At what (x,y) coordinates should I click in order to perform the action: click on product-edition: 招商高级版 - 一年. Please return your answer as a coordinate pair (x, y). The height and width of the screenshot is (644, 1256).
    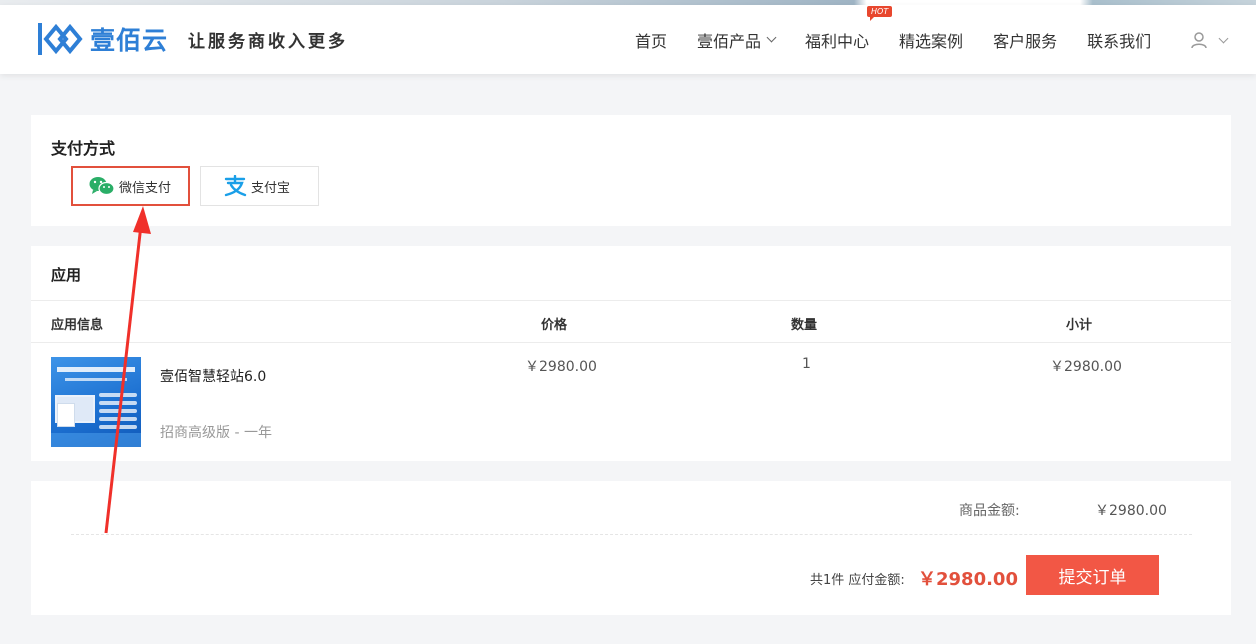
    Looking at the image, I should click on (216, 433).